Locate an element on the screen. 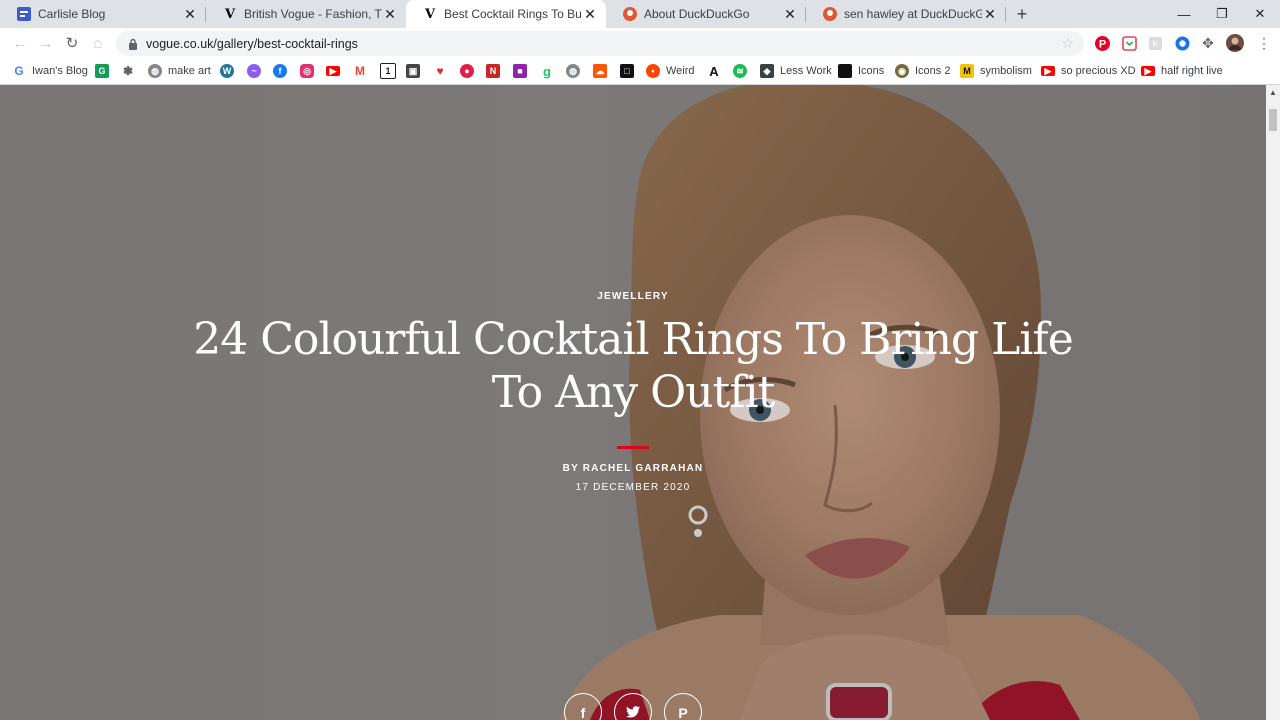 The width and height of the screenshot is (1280, 720). bookmark-item: 1 is located at coordinates (388, 71).